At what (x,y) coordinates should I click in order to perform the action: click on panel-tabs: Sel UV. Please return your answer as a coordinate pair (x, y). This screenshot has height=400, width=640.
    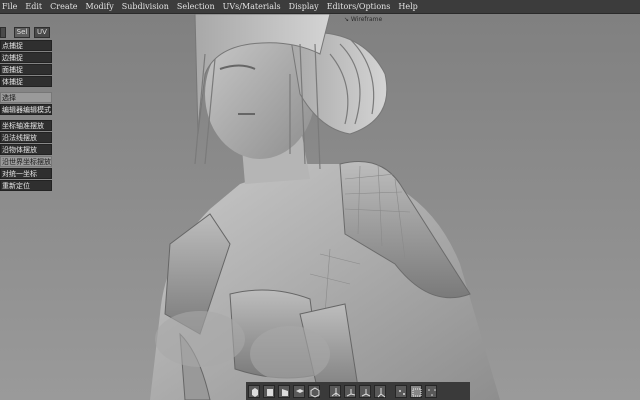
    Looking at the image, I should click on (26, 32).